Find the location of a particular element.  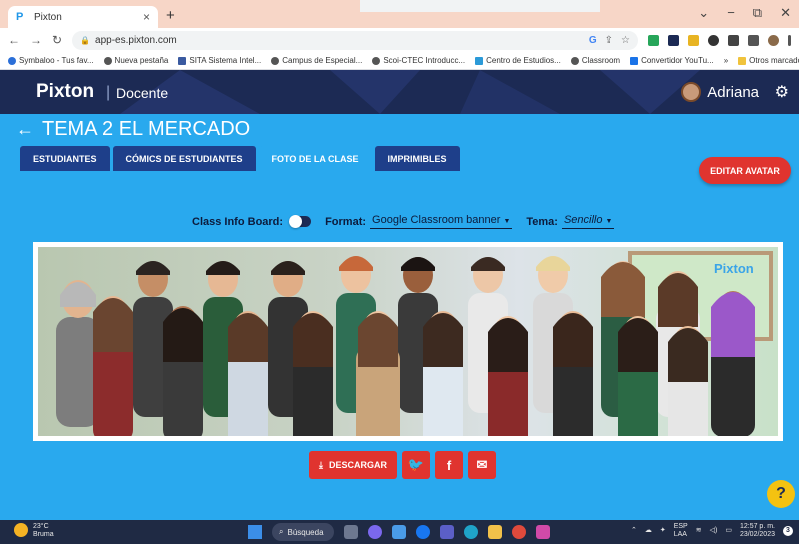

avatar is located at coordinates (691, 92).